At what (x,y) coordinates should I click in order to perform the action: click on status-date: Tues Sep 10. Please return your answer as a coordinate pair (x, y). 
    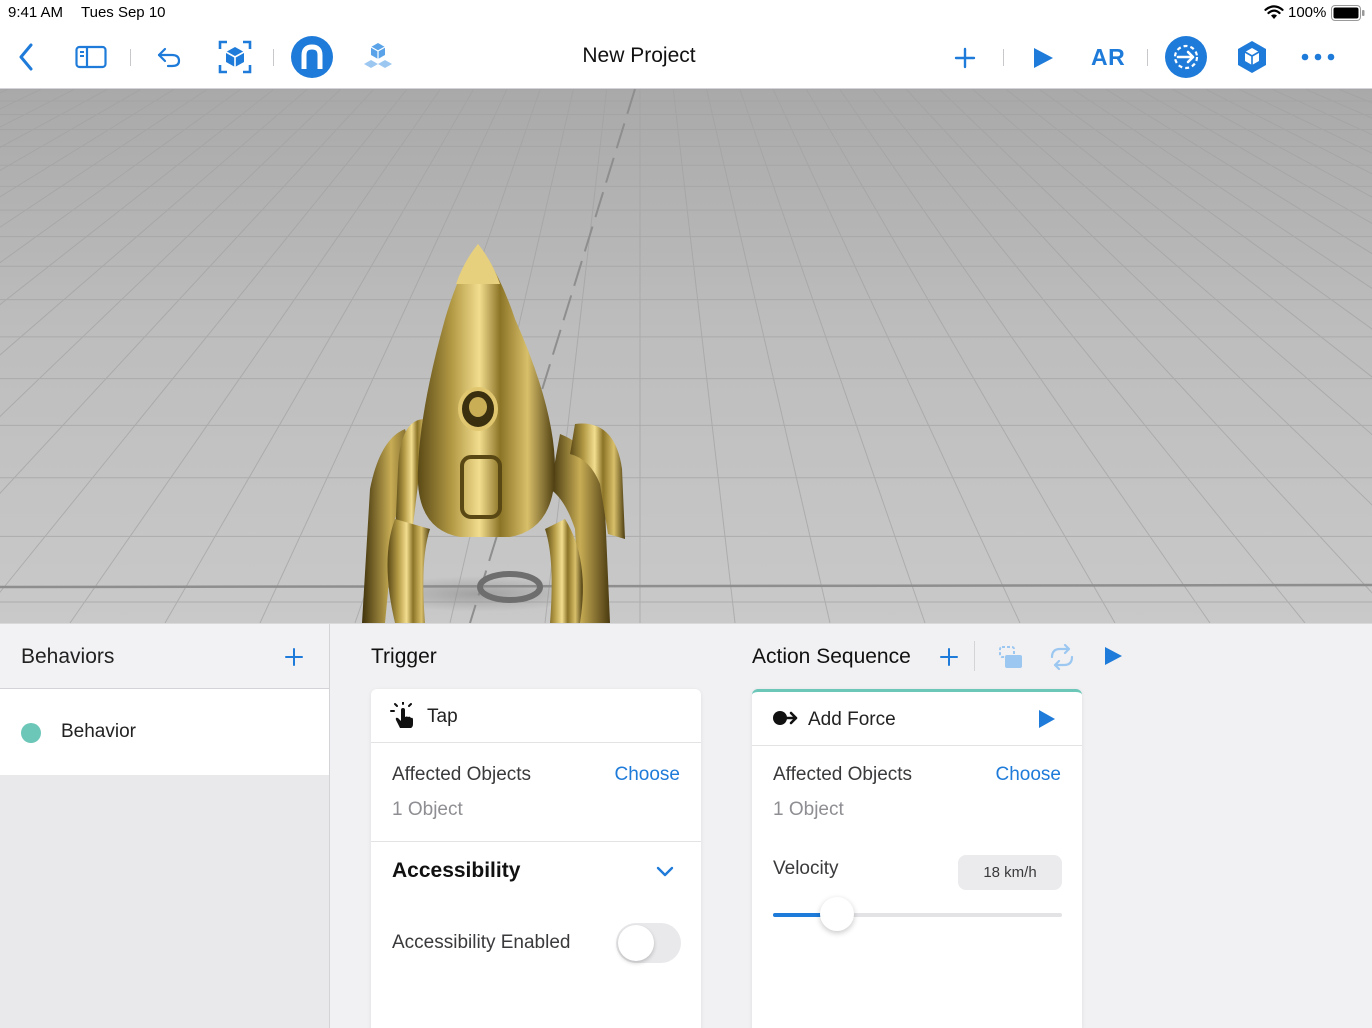
    Looking at the image, I should click on (123, 12).